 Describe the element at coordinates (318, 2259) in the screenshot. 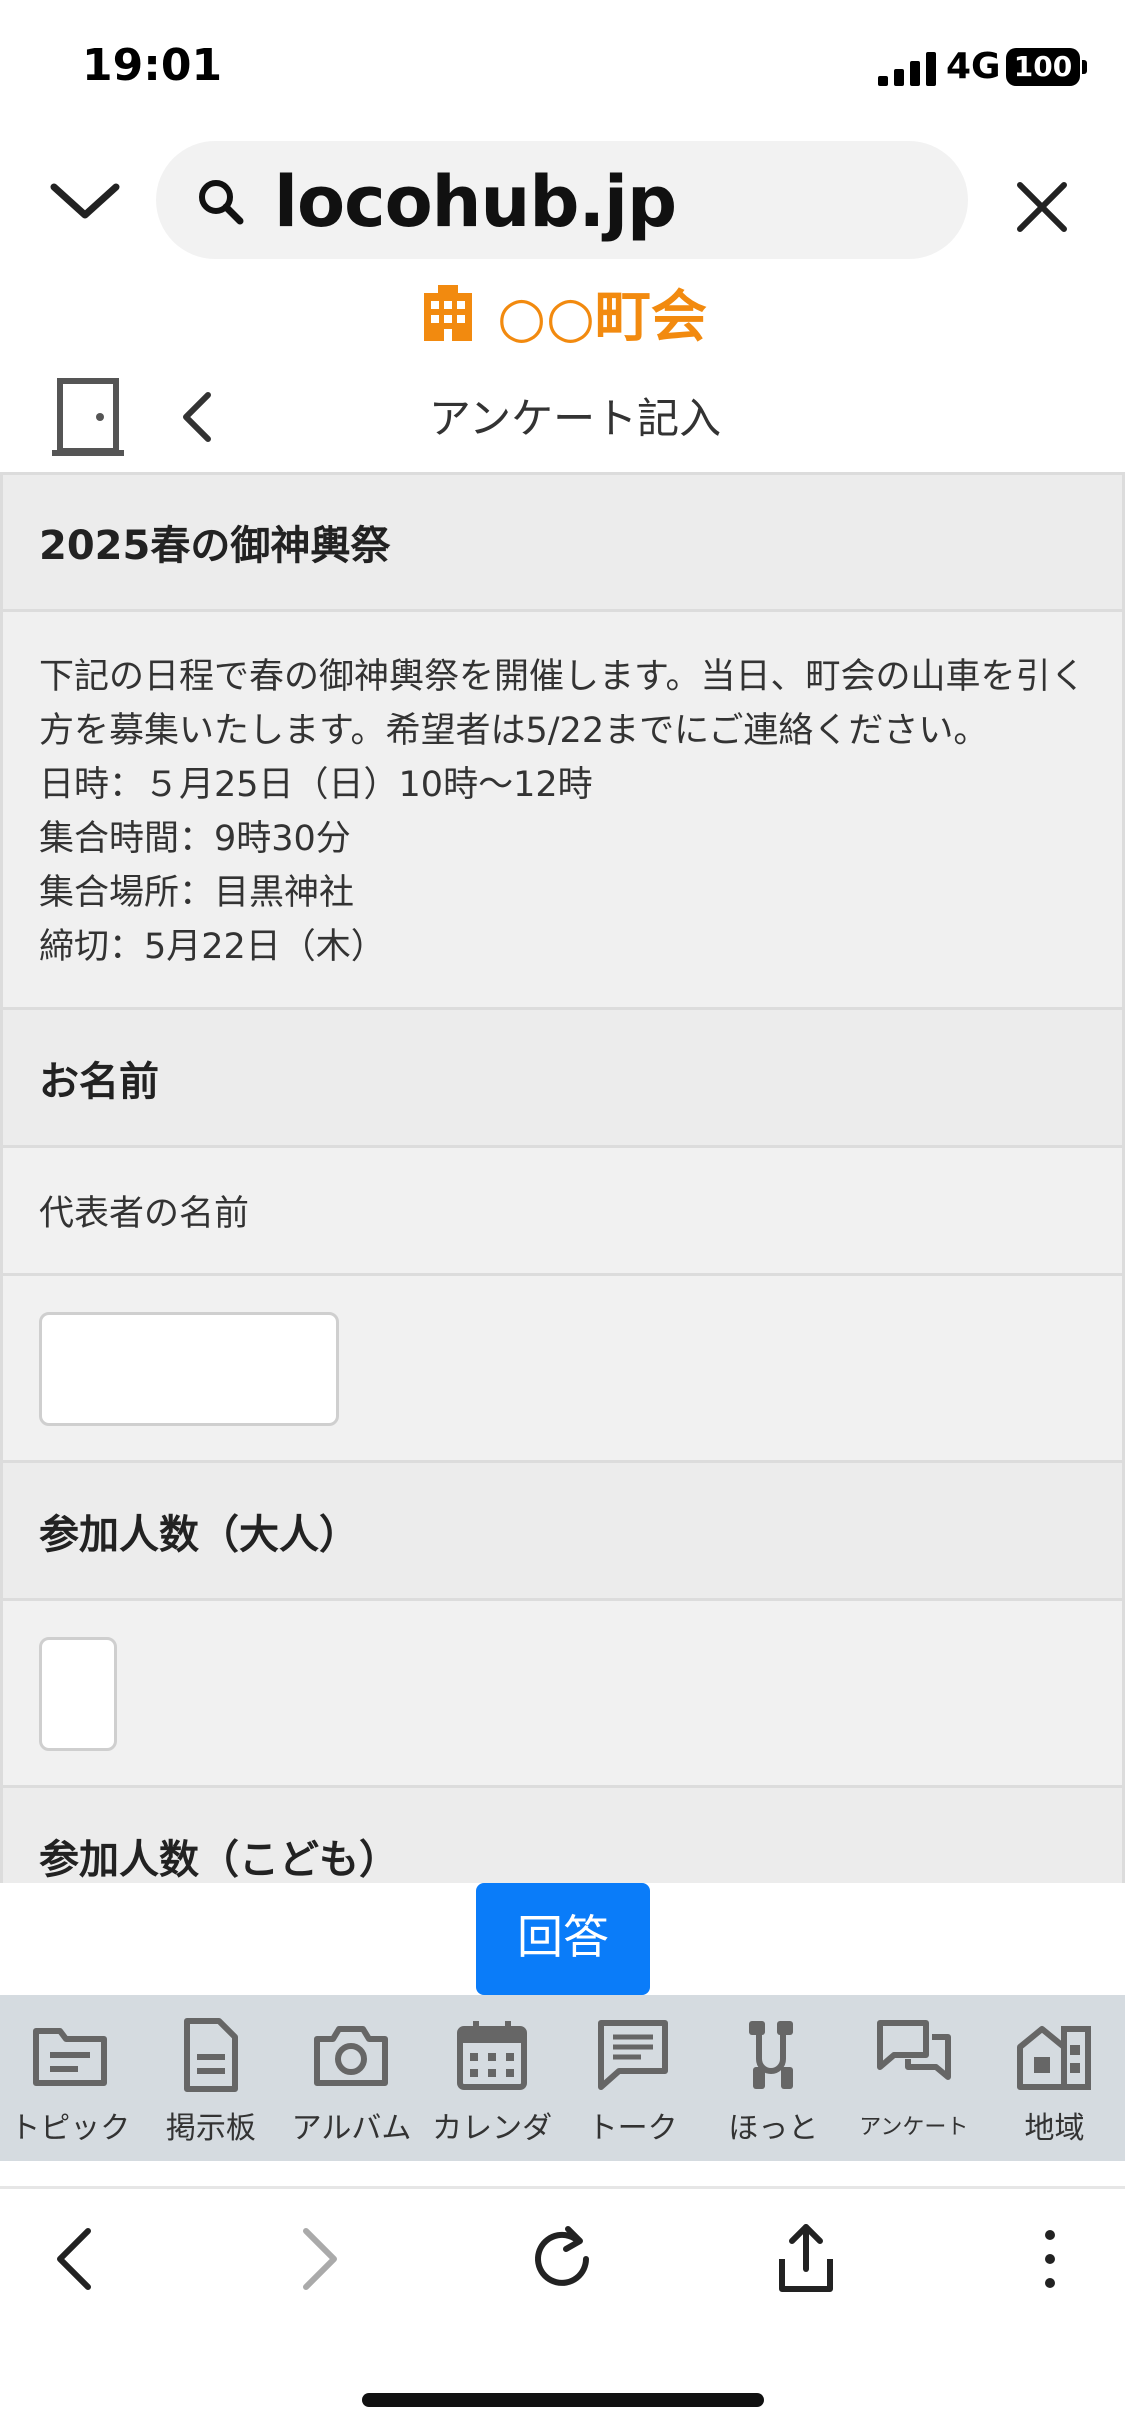

I see `forward-icon` at that location.